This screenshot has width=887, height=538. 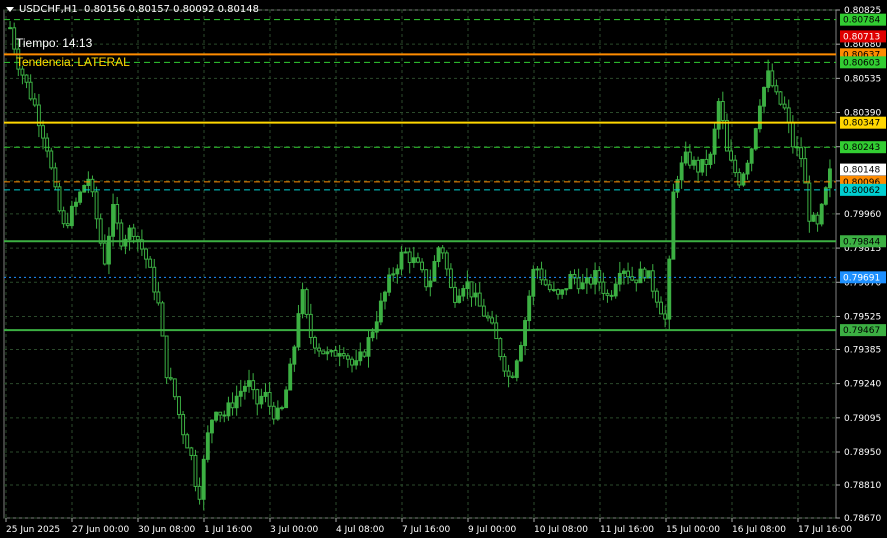 What do you see at coordinates (294, 530) in the screenshot?
I see `x-tick-label: 3 Jul 00:00` at bounding box center [294, 530].